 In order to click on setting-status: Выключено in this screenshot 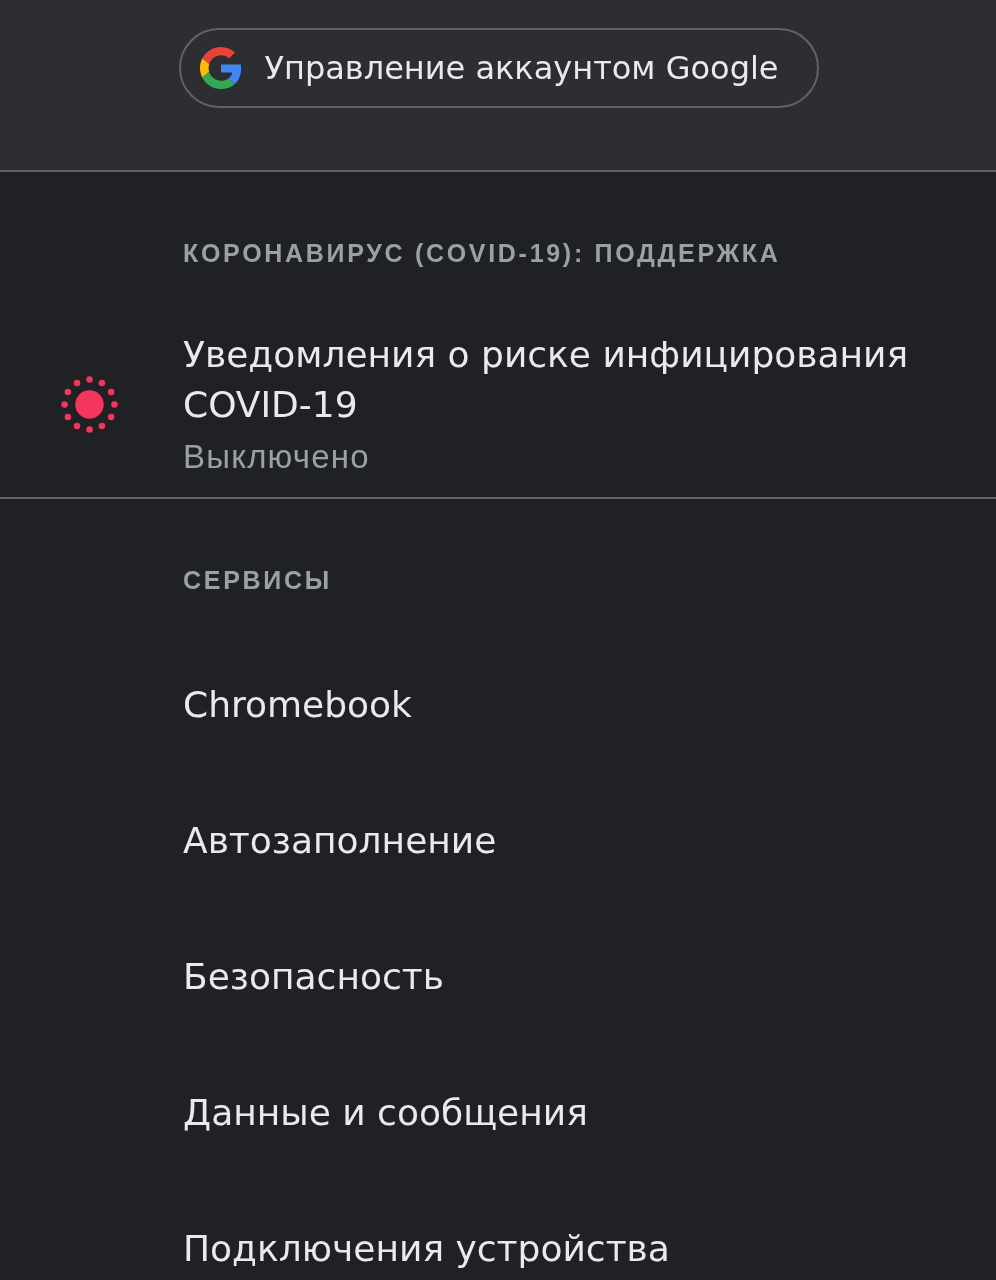, I will do `click(276, 457)`.